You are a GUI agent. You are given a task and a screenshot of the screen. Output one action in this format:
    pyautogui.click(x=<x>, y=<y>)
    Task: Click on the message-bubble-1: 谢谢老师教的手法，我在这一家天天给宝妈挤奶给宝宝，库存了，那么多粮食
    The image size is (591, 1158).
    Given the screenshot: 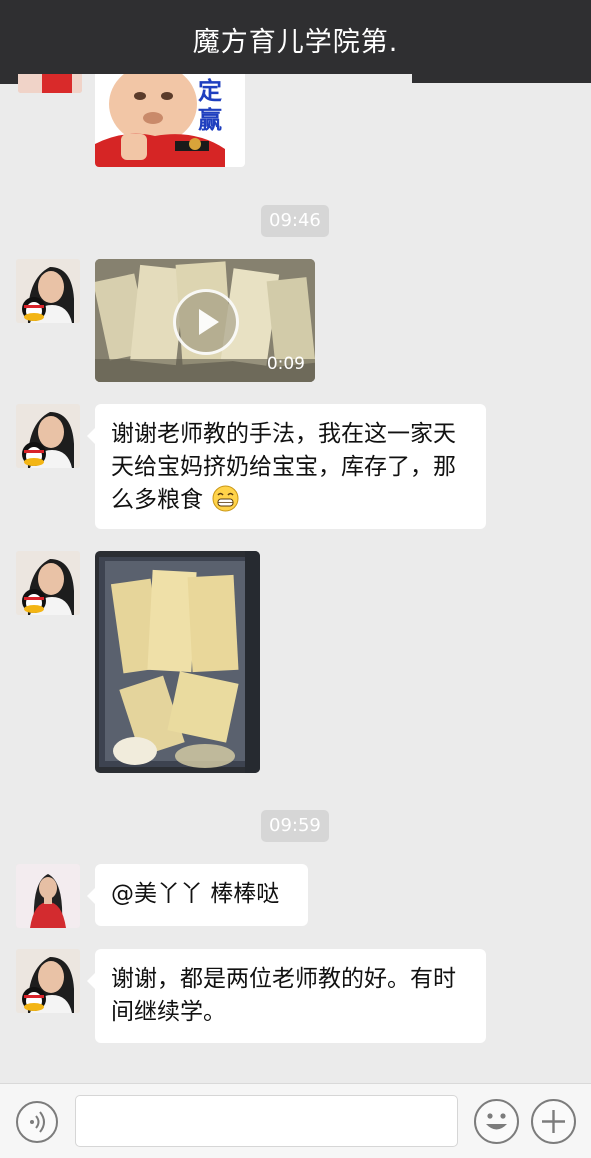 What is the action you would take?
    pyautogui.click(x=286, y=466)
    